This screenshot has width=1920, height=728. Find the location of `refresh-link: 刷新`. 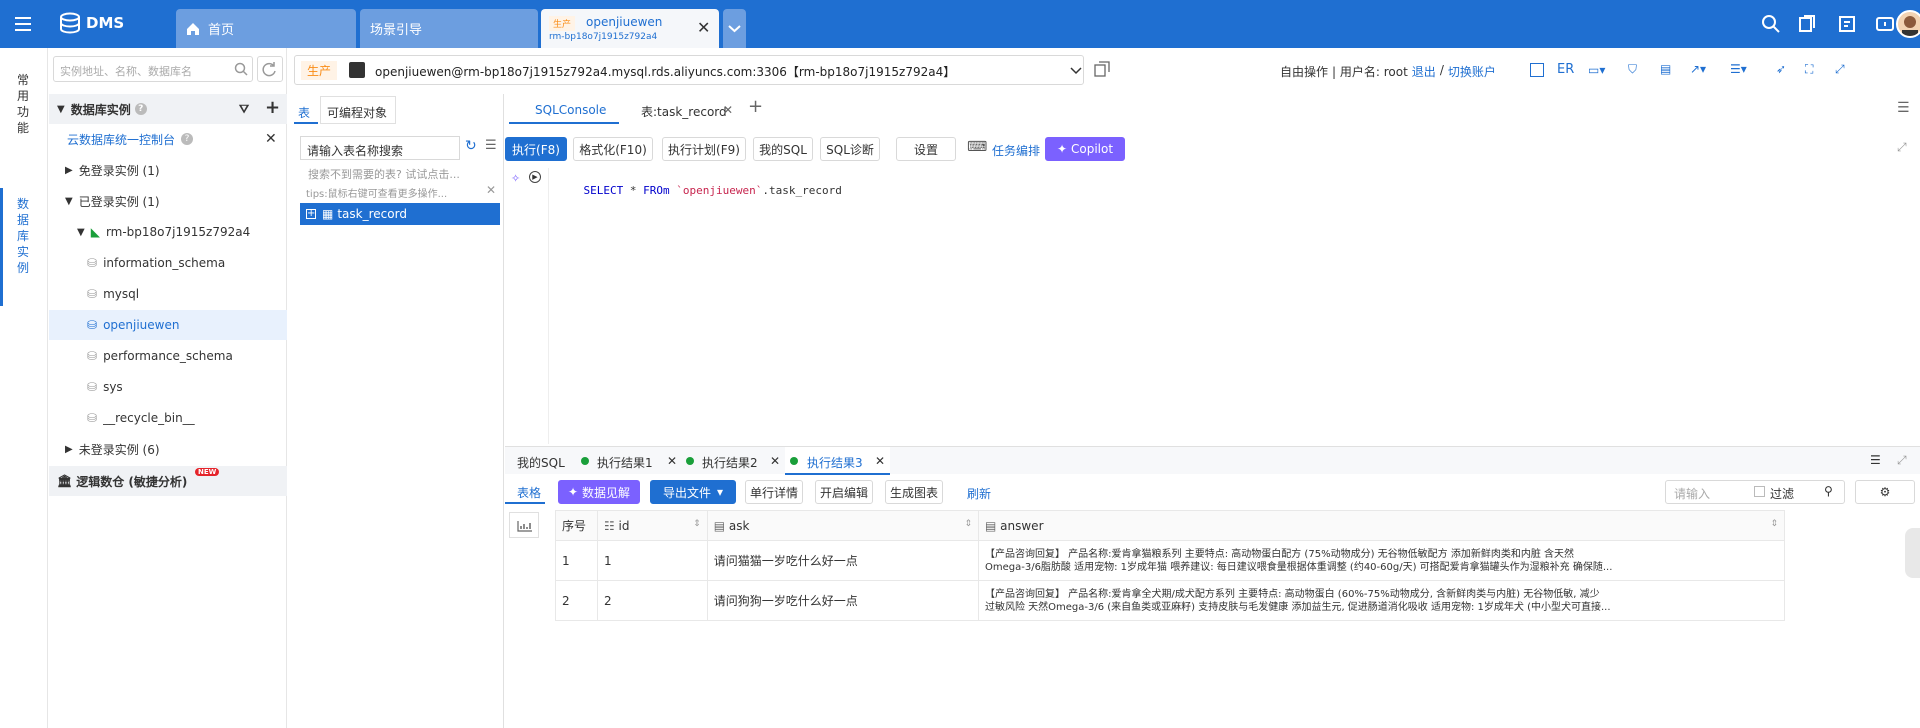

refresh-link: 刷新 is located at coordinates (979, 493).